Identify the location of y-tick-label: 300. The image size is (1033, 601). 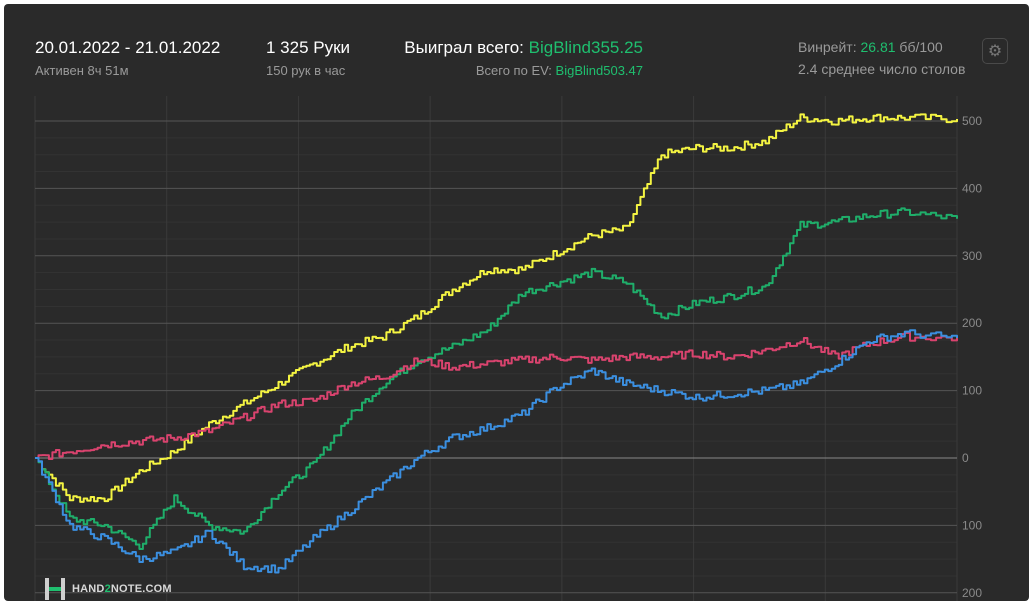
(972, 256).